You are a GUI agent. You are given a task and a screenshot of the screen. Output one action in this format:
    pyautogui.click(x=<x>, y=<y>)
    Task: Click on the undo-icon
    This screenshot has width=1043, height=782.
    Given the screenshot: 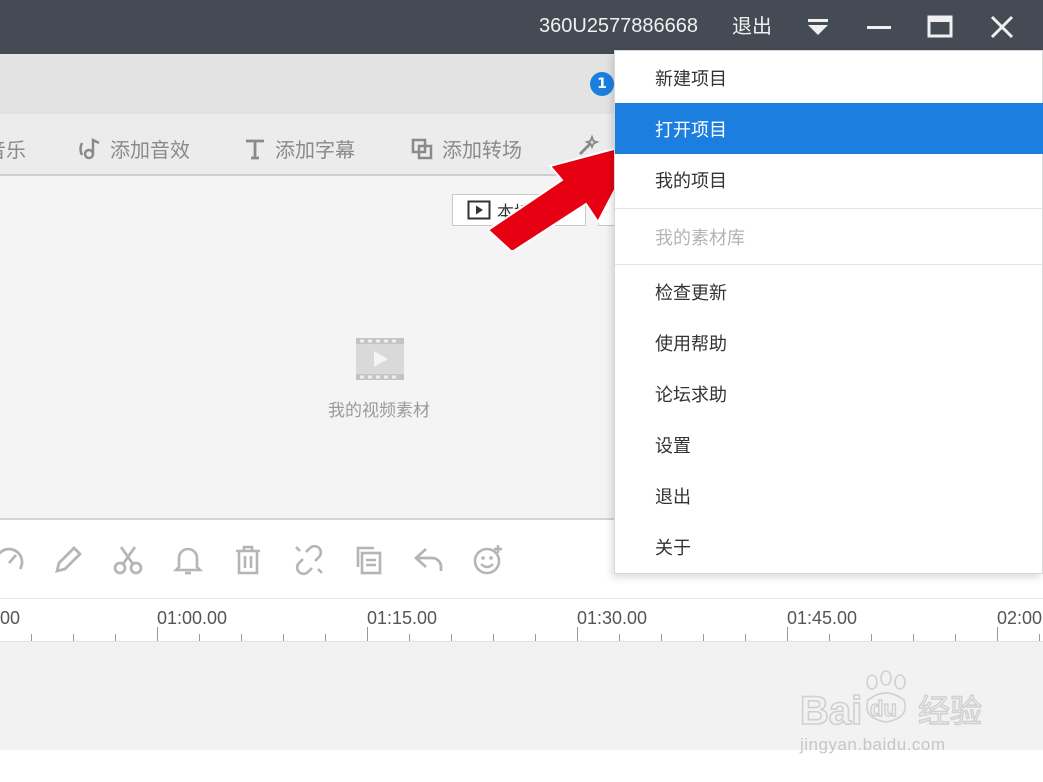 What is the action you would take?
    pyautogui.click(x=429, y=560)
    